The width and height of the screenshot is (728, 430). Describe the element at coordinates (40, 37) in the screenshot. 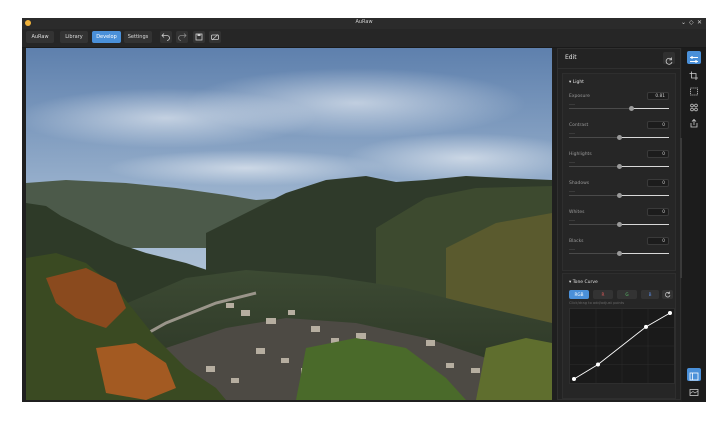

I see `tab-auraw: AuRaw` at that location.